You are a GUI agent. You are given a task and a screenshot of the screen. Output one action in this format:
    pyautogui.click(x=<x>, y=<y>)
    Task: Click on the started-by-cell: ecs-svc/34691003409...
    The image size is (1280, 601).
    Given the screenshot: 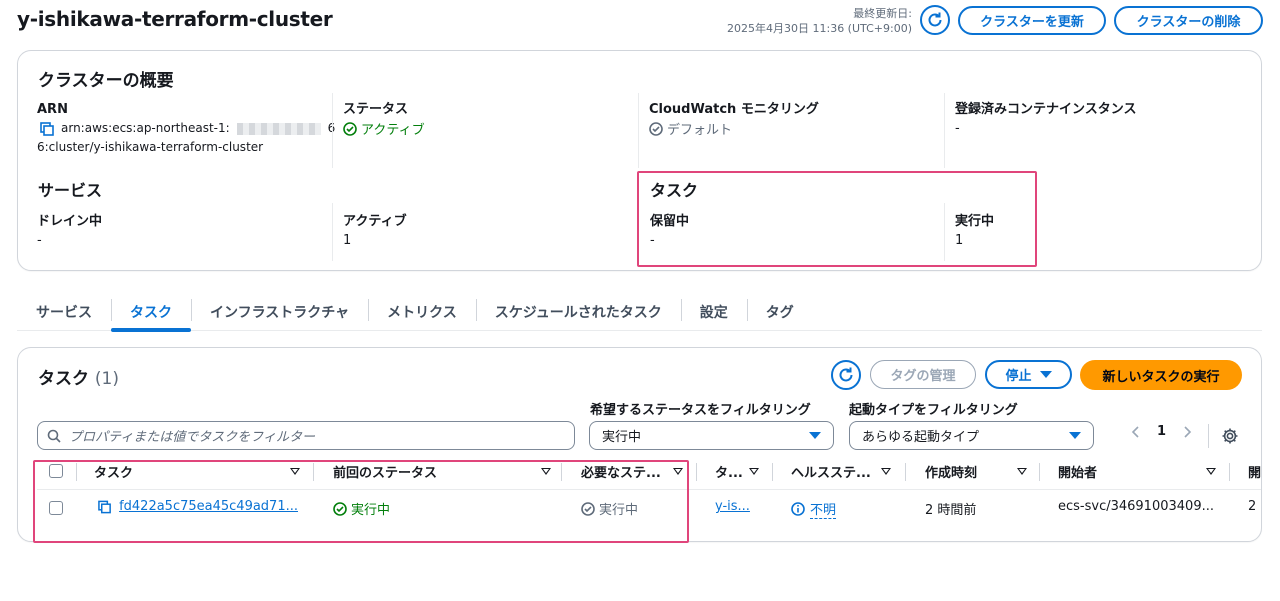 What is the action you would take?
    pyautogui.click(x=1138, y=506)
    